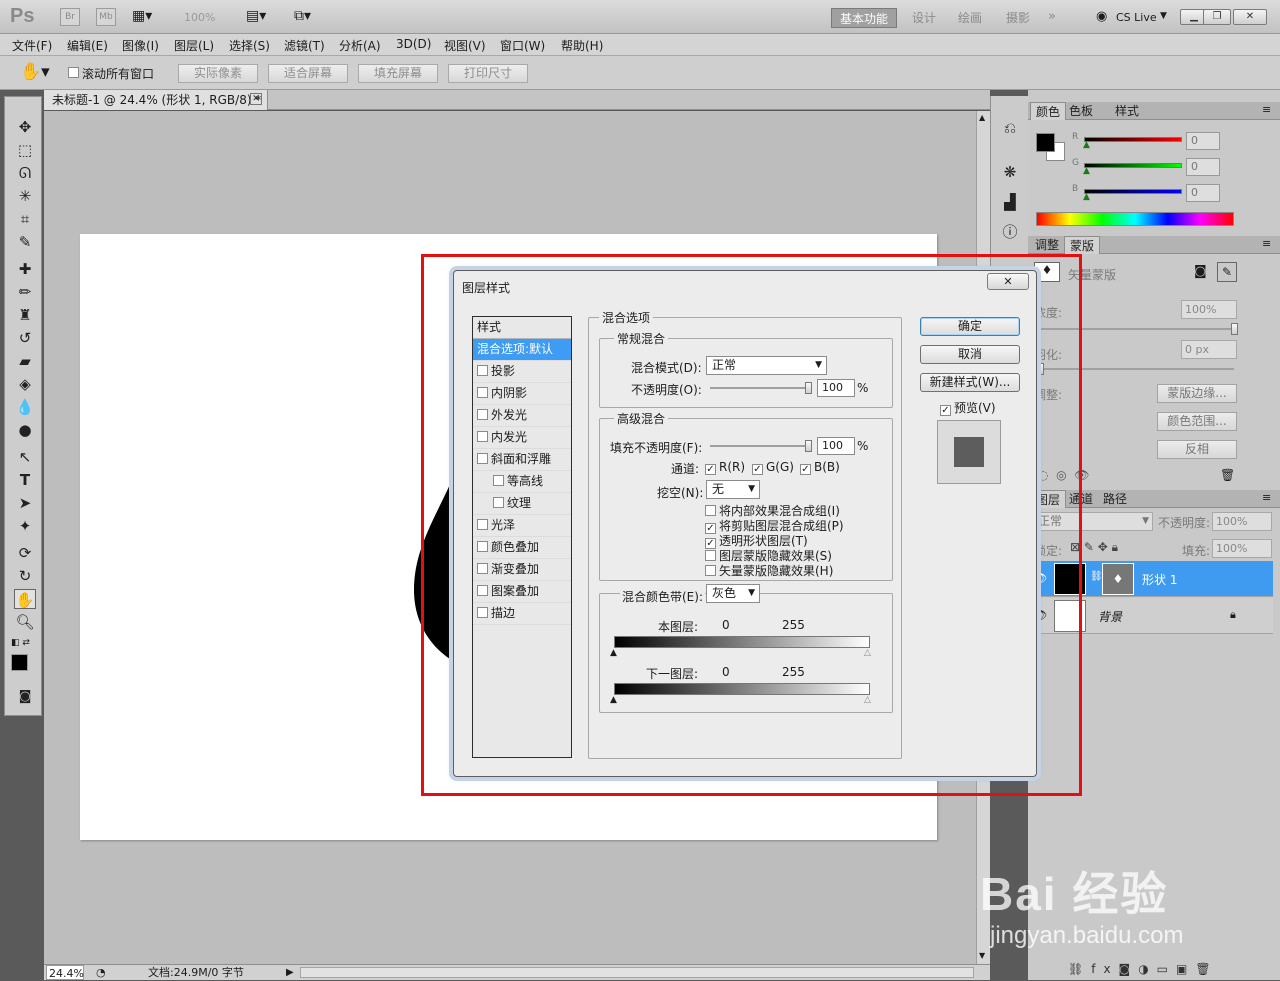 The width and height of the screenshot is (1280, 981). What do you see at coordinates (20, 643) in the screenshot?
I see `default-colors-icon: ◧ ⇄` at bounding box center [20, 643].